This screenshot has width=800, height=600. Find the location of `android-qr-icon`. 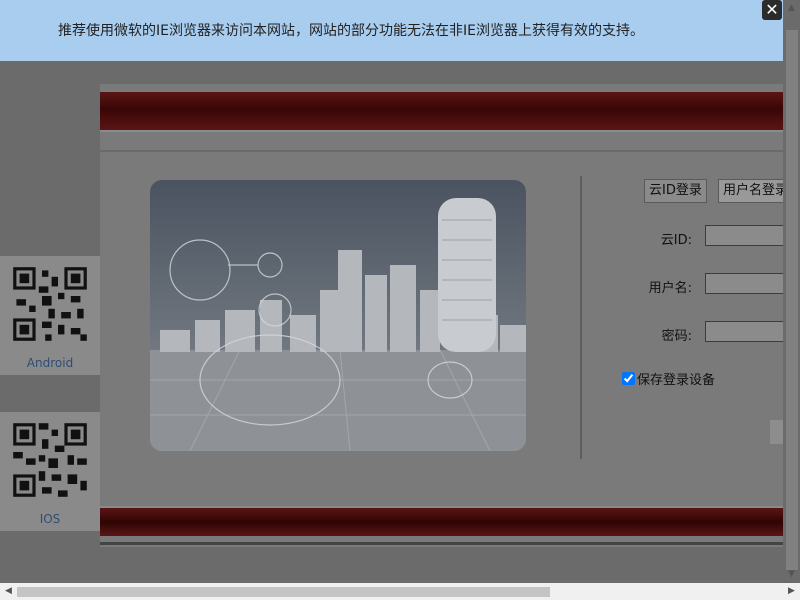

android-qr-icon is located at coordinates (50, 304).